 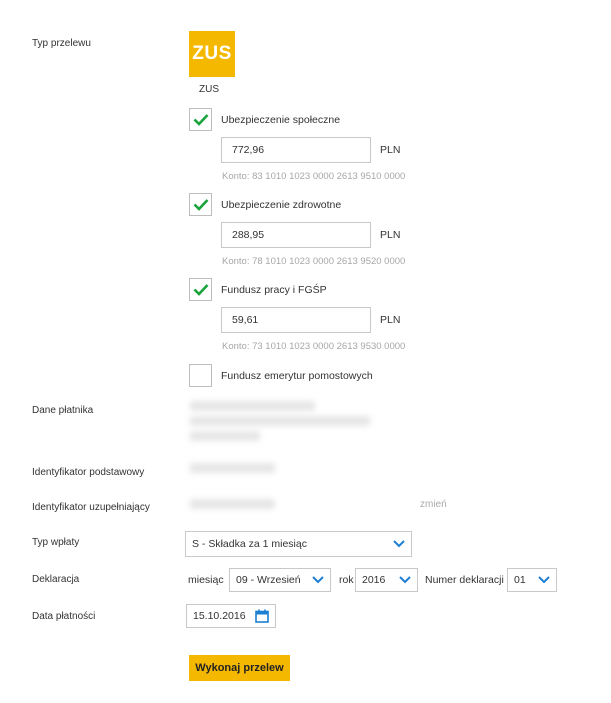 I want to click on change-link: zmień, so click(x=433, y=504).